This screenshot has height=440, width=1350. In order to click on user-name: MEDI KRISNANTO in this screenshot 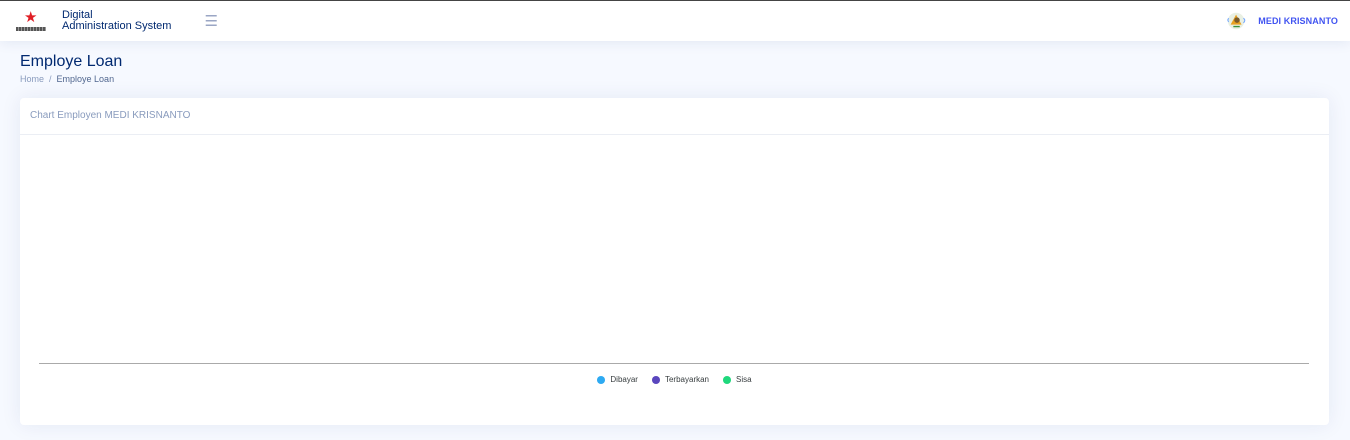, I will do `click(1298, 21)`.